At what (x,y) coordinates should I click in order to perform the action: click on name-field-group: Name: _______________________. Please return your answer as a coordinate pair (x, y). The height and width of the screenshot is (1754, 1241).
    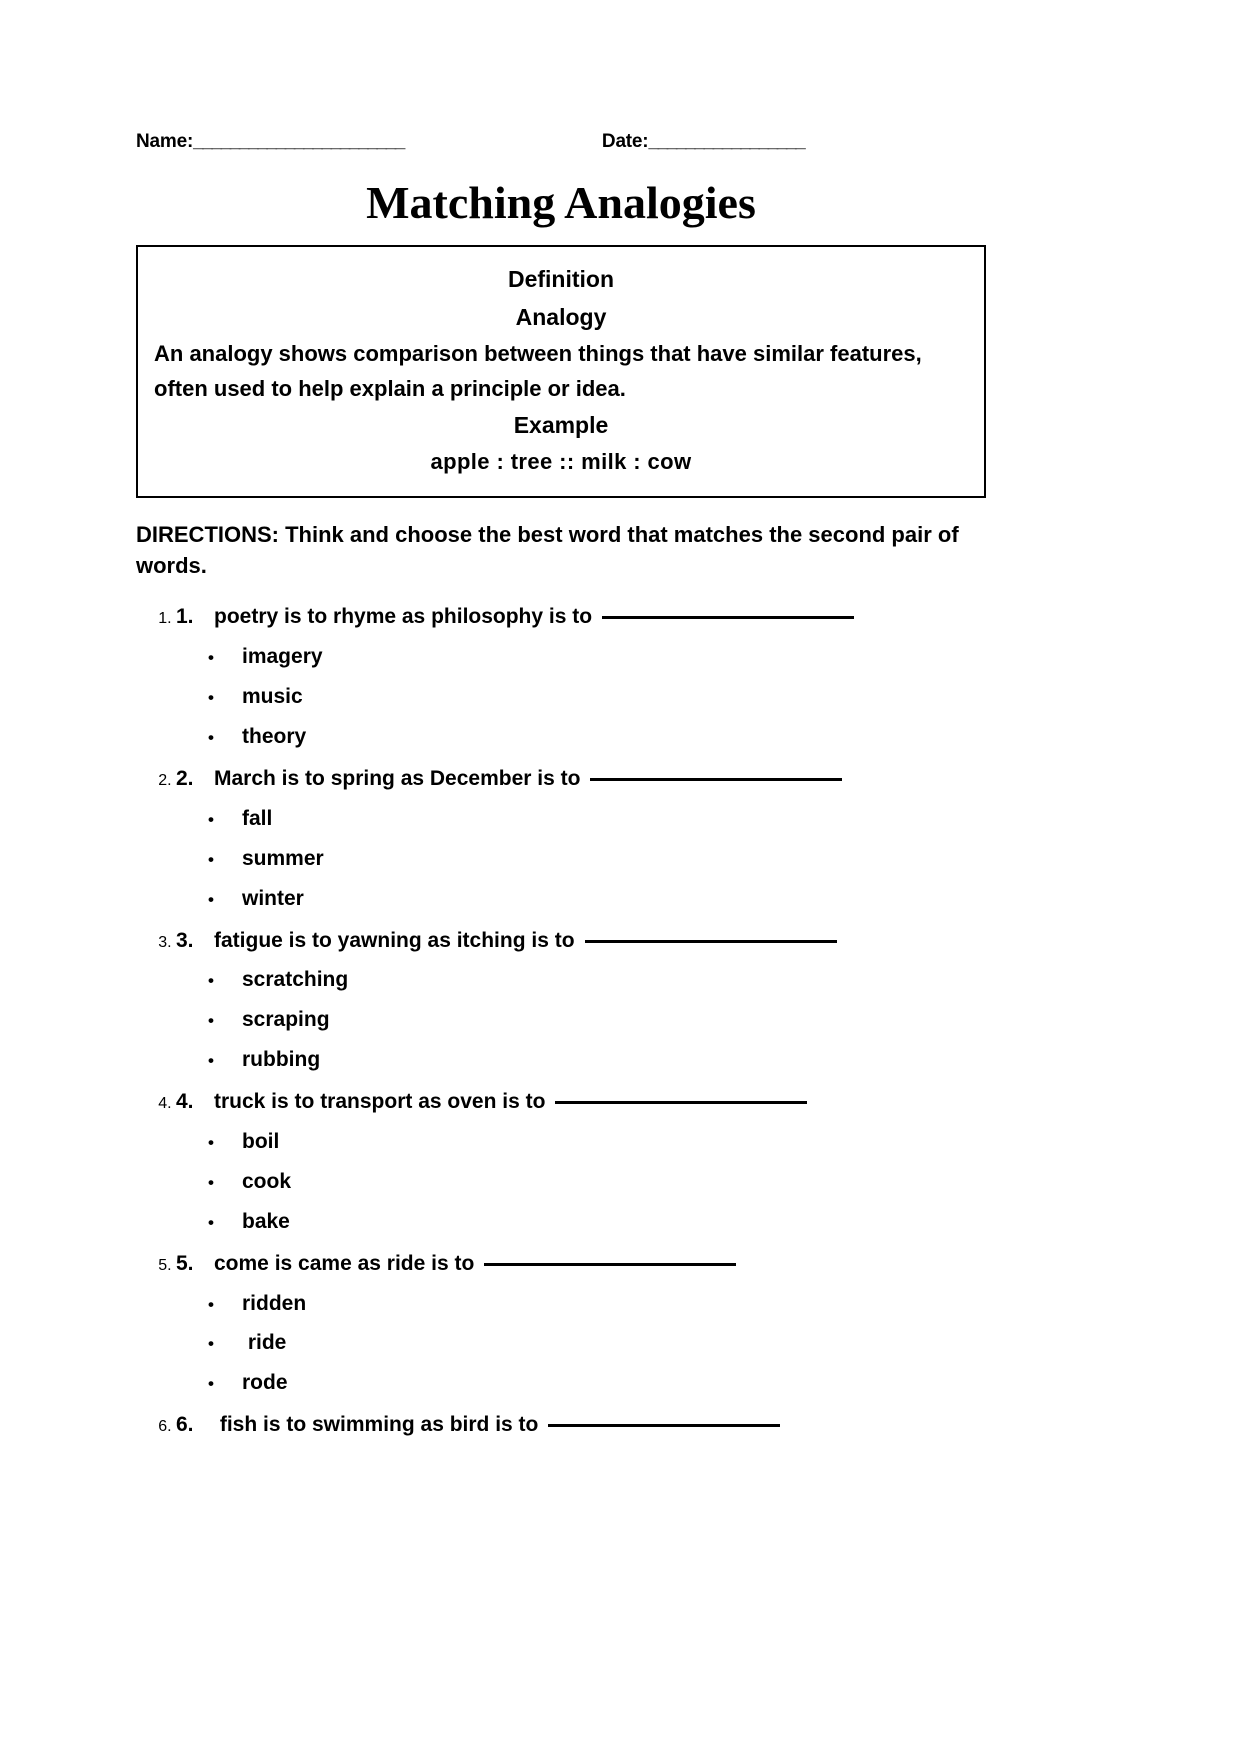
    Looking at the image, I should click on (270, 142).